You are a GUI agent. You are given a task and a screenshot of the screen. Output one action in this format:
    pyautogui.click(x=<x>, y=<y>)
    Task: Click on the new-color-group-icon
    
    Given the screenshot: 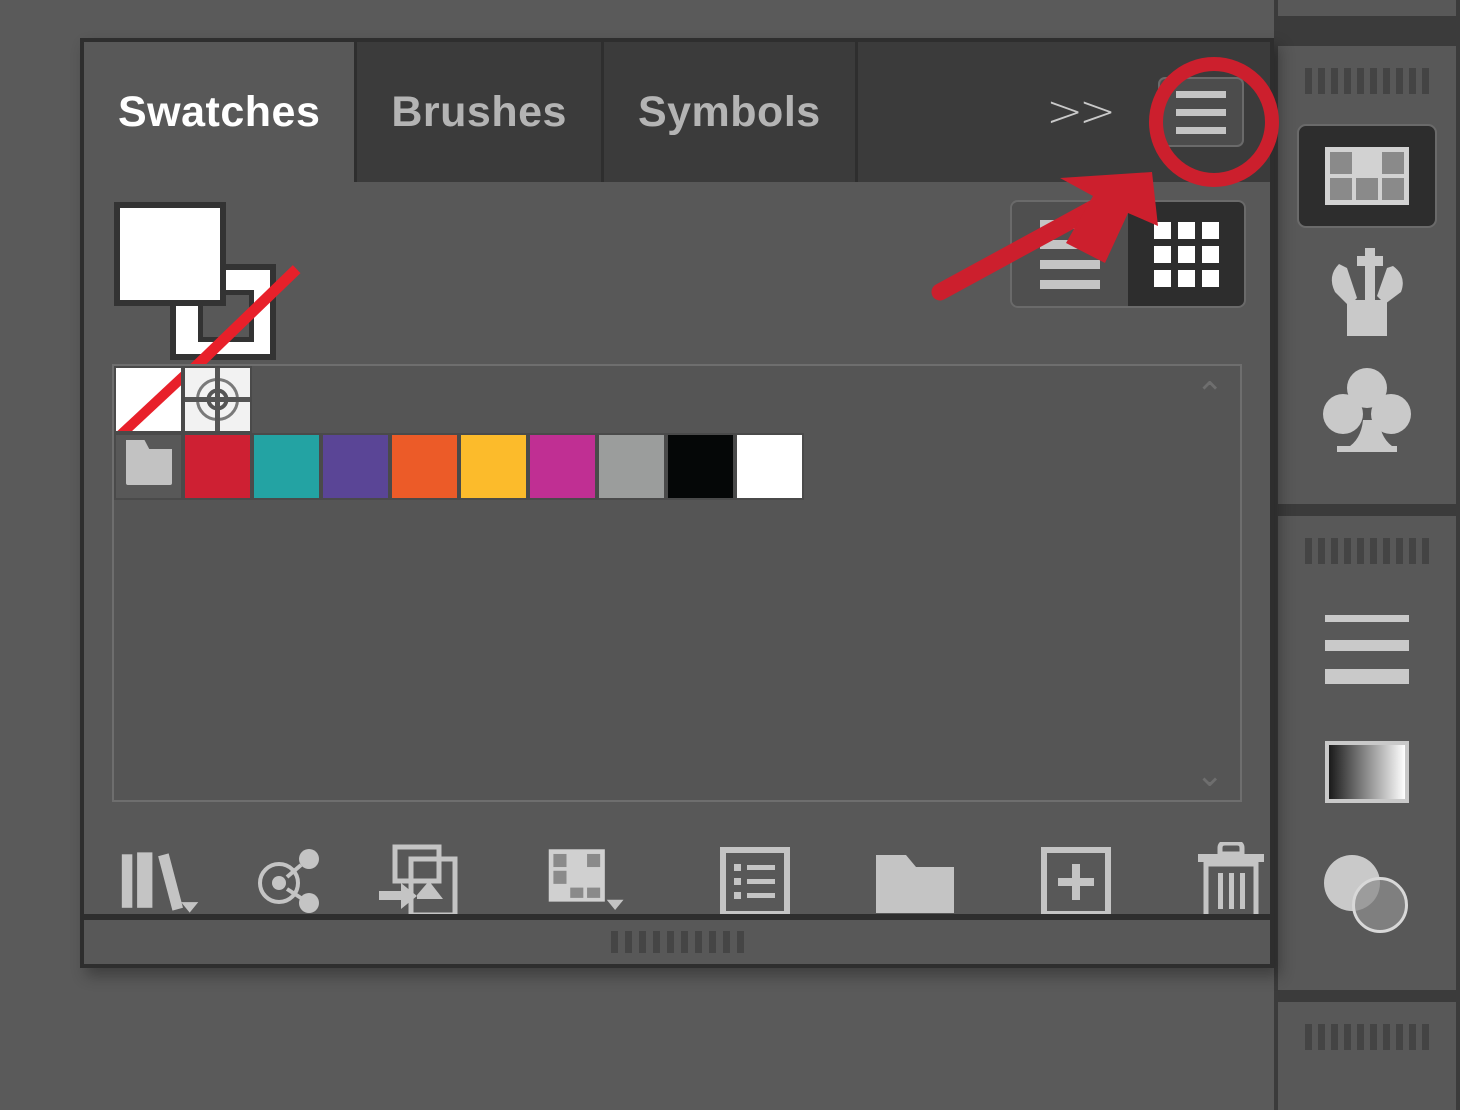 What is the action you would take?
    pyautogui.click(x=915, y=884)
    